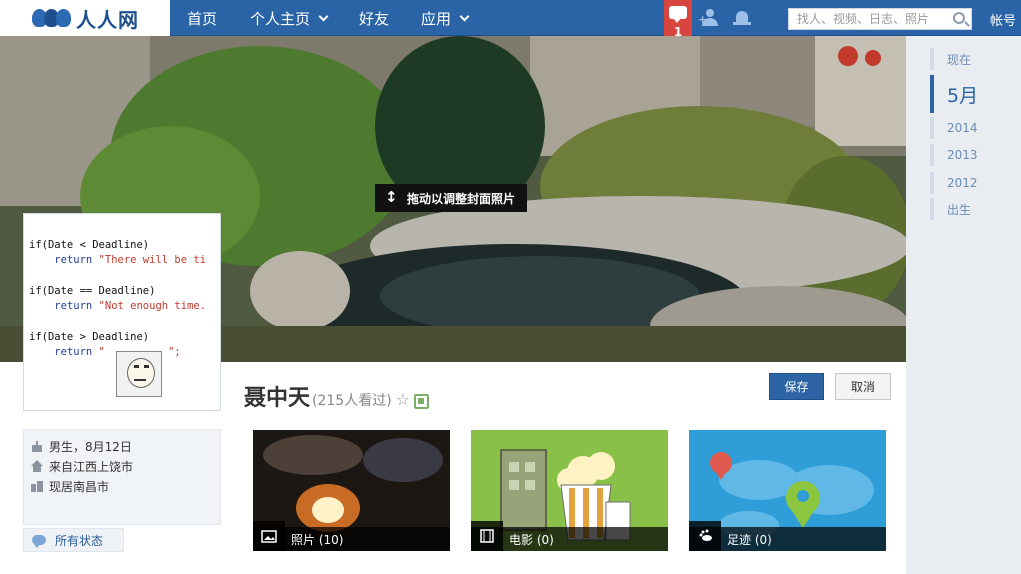  Describe the element at coordinates (954, 183) in the screenshot. I see `timeline-item-2012: 2012` at that location.